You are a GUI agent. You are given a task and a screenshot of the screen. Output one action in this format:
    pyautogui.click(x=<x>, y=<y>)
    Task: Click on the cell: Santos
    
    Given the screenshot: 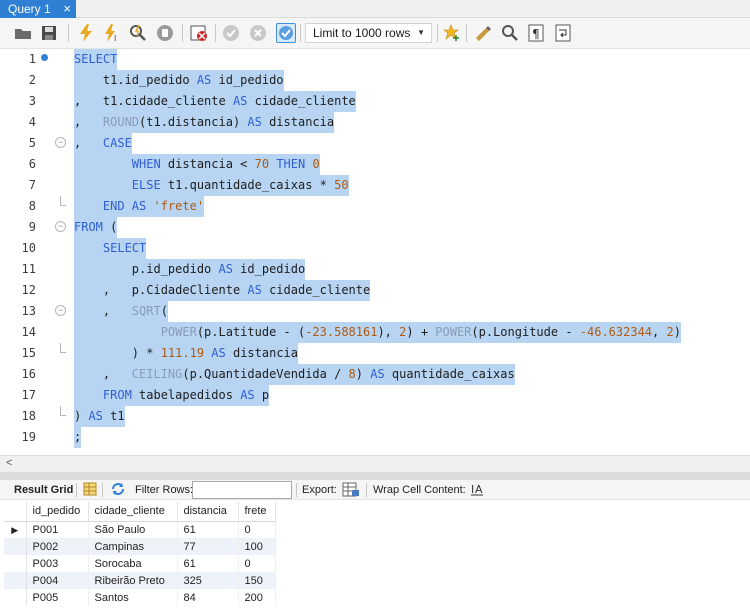 What is the action you would take?
    pyautogui.click(x=133, y=597)
    